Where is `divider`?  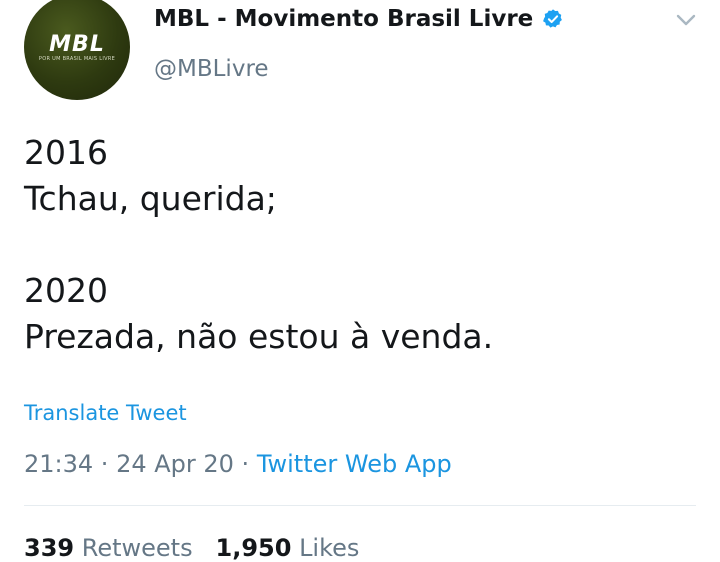 divider is located at coordinates (360, 505).